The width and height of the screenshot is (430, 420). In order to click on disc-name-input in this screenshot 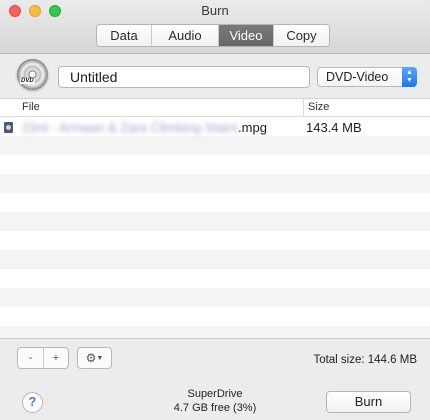, I will do `click(184, 77)`.